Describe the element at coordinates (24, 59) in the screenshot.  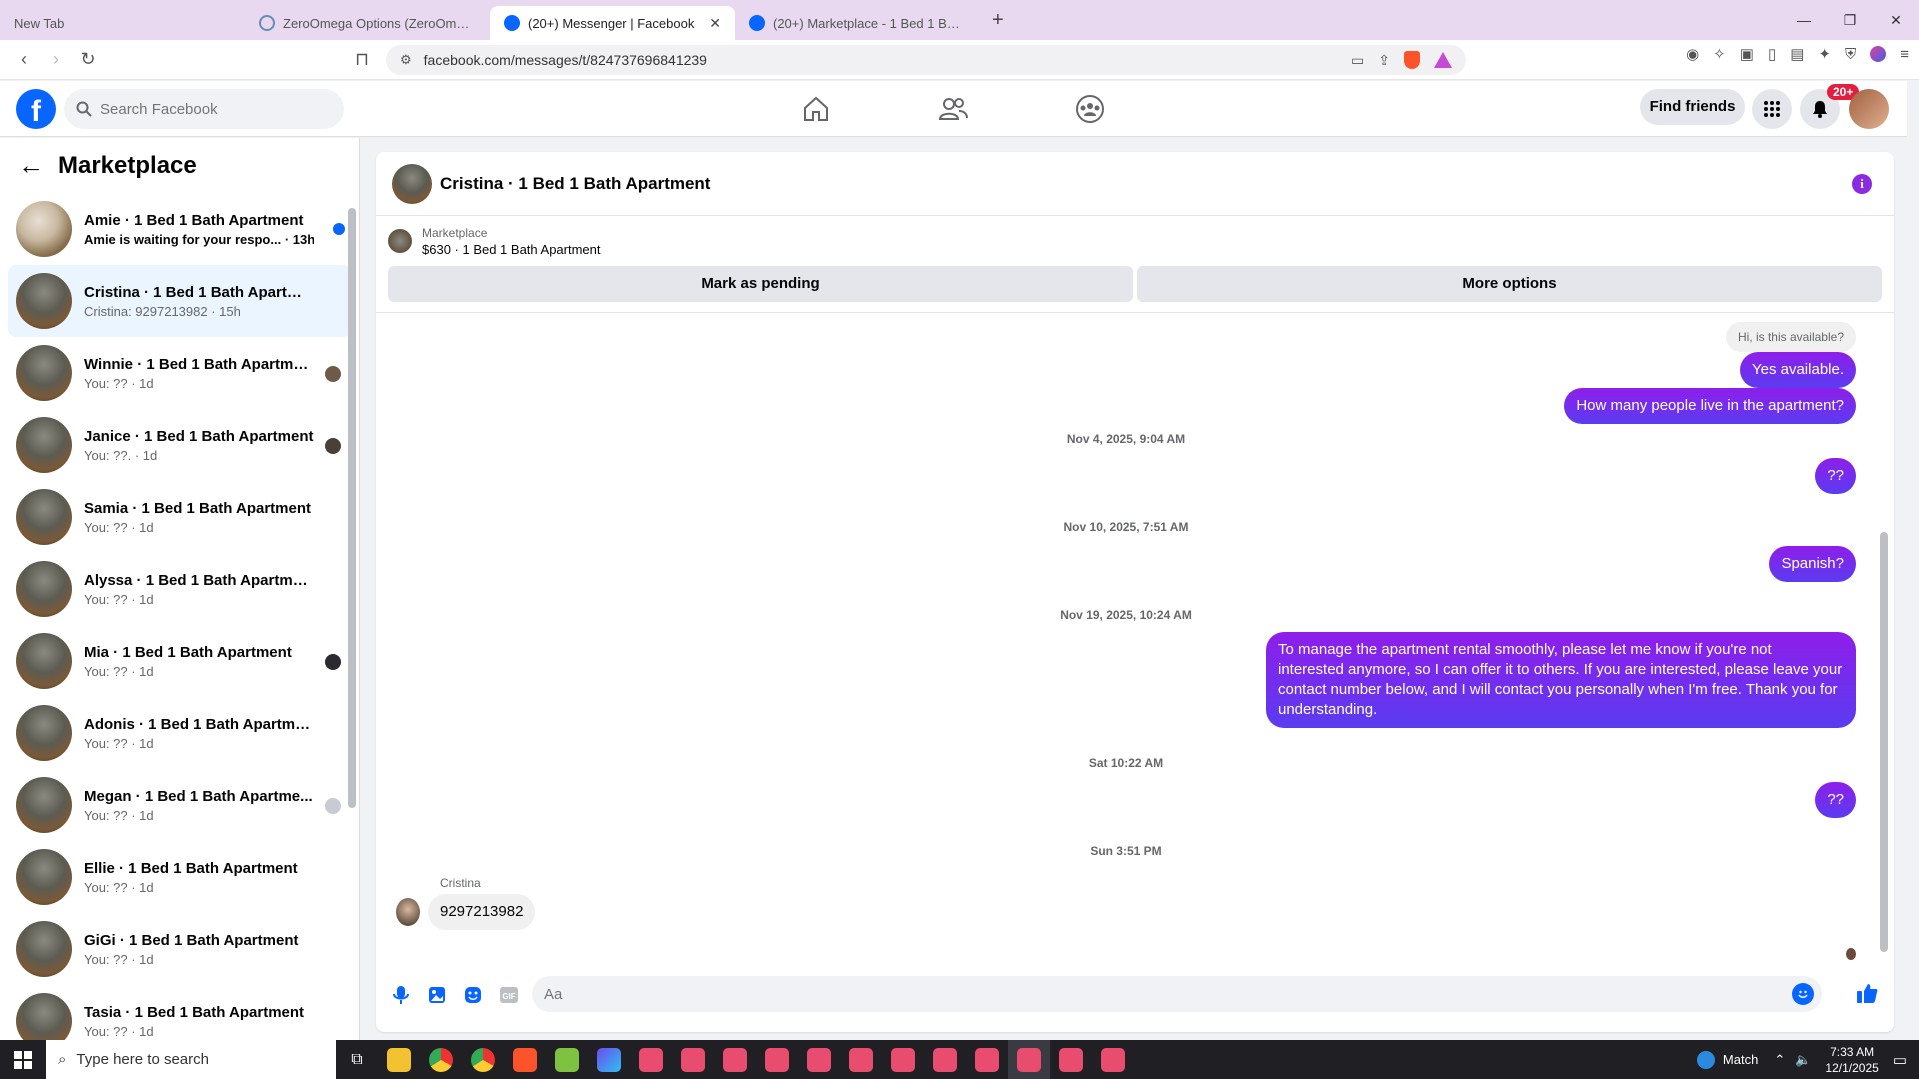
I see `back-icon: ‹` at that location.